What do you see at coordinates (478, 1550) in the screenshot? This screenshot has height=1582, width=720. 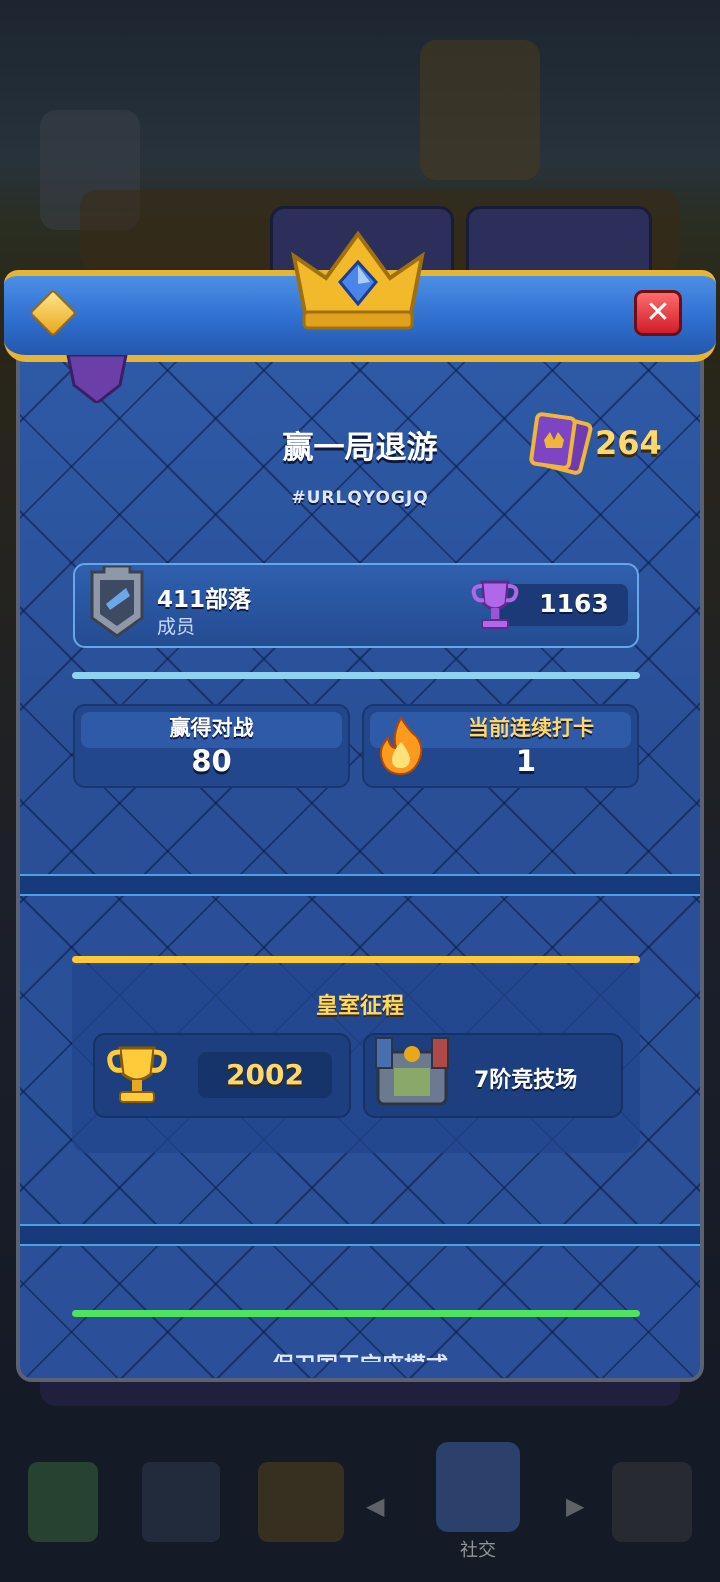 I see `social-tab-label: 社交` at bounding box center [478, 1550].